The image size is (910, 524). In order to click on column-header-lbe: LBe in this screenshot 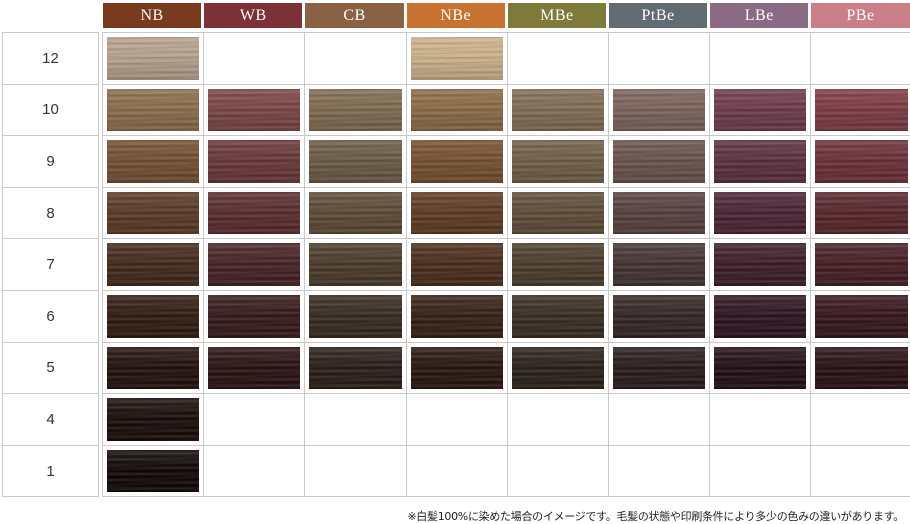, I will do `click(759, 15)`.